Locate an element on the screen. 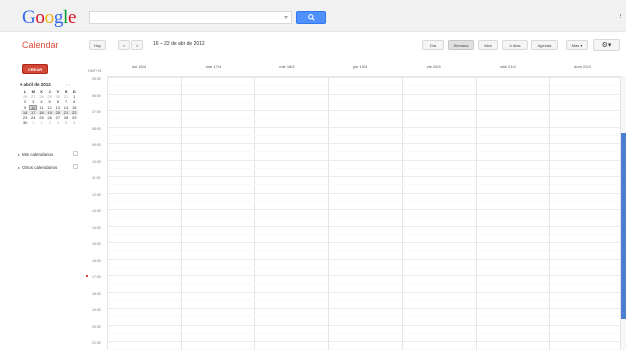 The image size is (626, 350). today-button: Hoy is located at coordinates (97, 45).